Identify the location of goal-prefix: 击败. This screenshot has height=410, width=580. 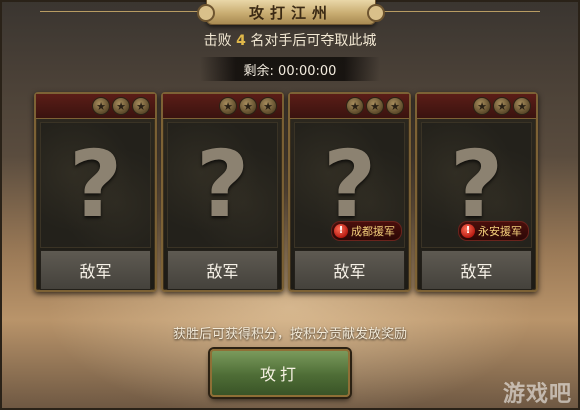
(217, 41).